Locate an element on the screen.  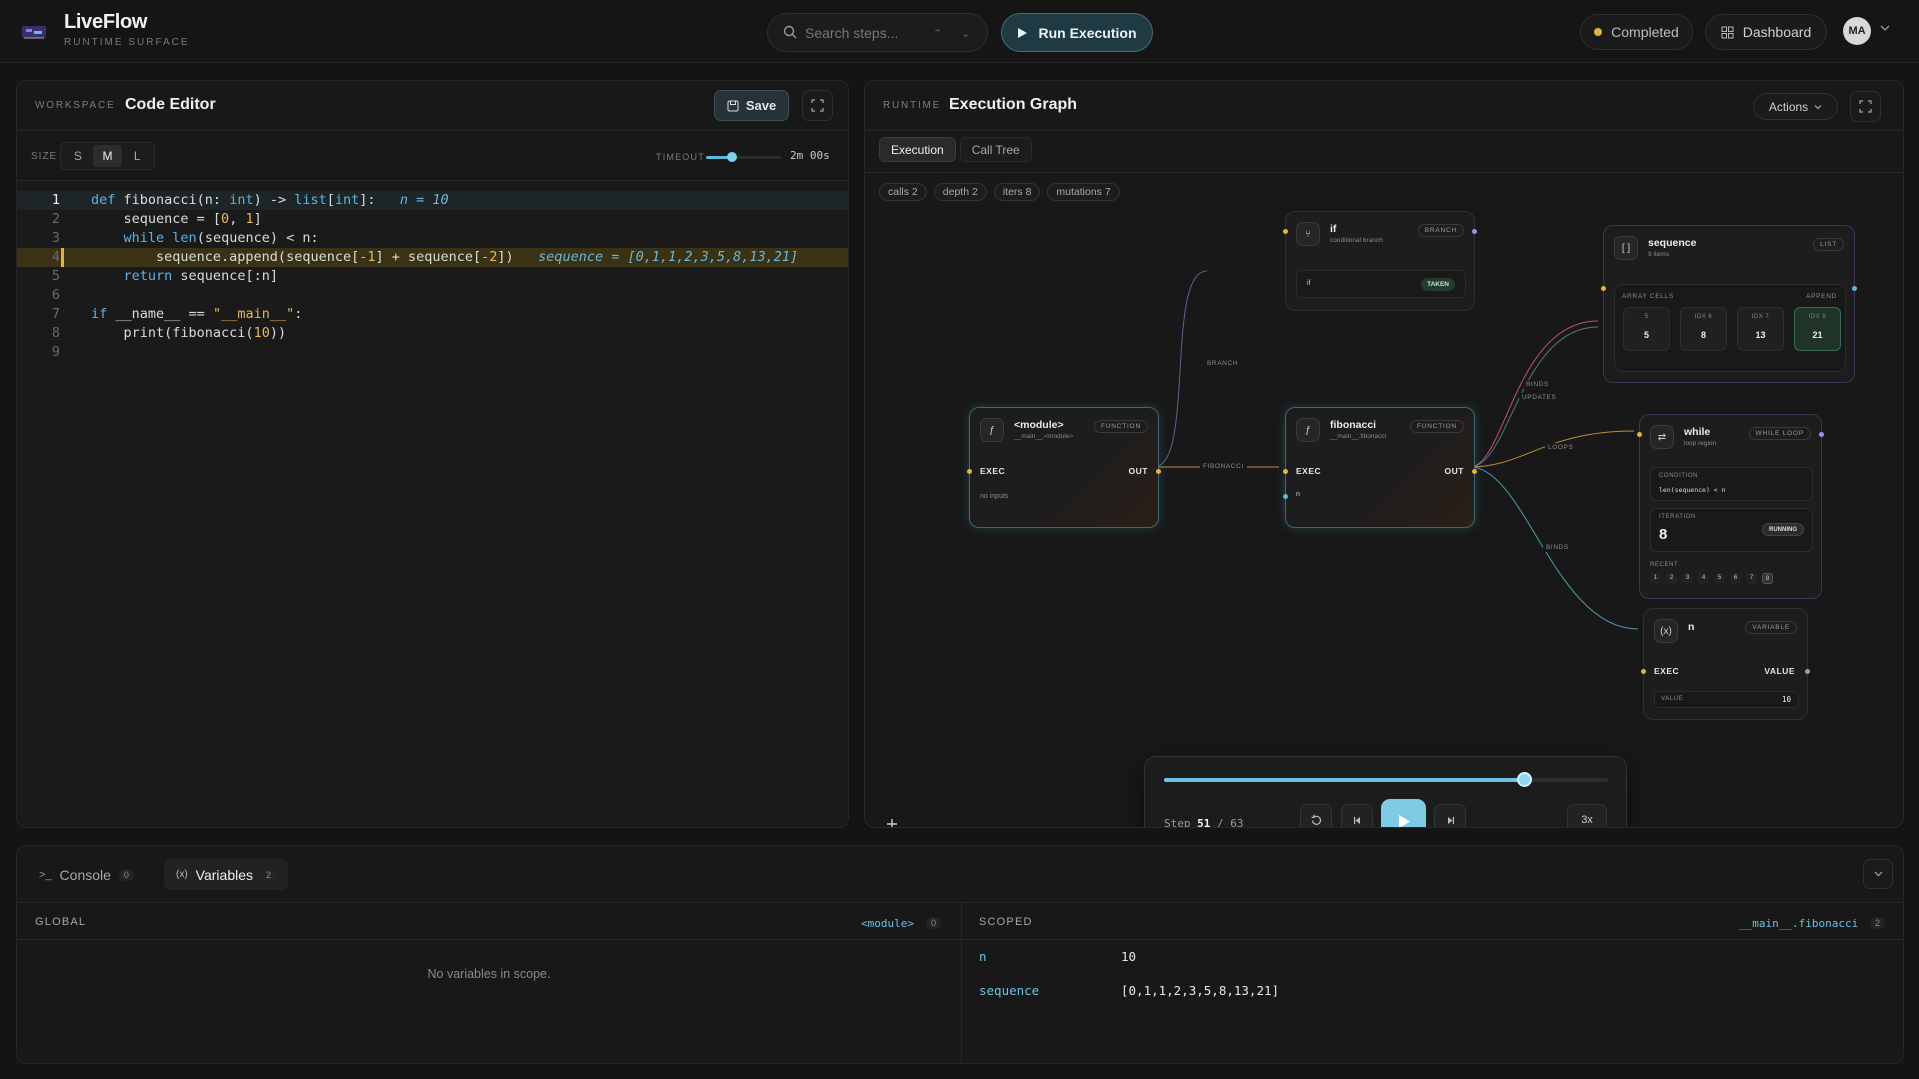
tab-call-tree: Call Tree is located at coordinates (995, 149).